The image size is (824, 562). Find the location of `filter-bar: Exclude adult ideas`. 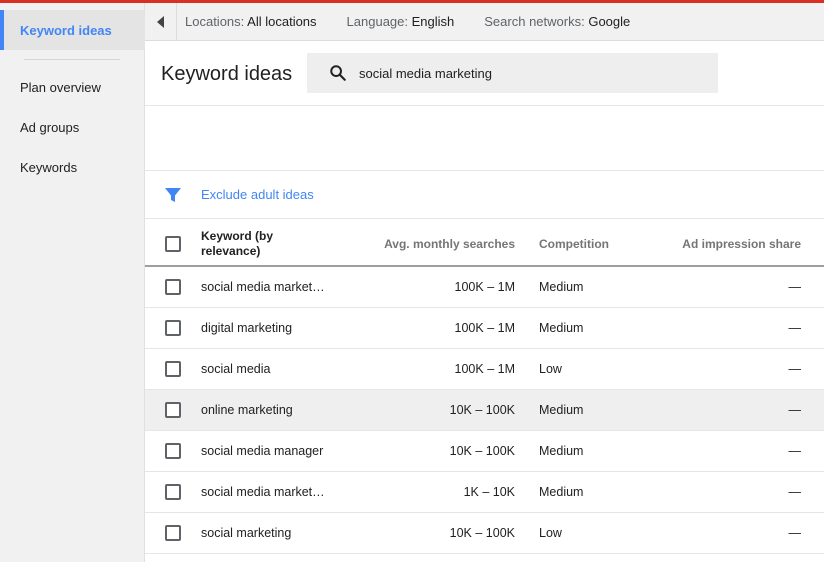

filter-bar: Exclude adult ideas is located at coordinates (484, 195).